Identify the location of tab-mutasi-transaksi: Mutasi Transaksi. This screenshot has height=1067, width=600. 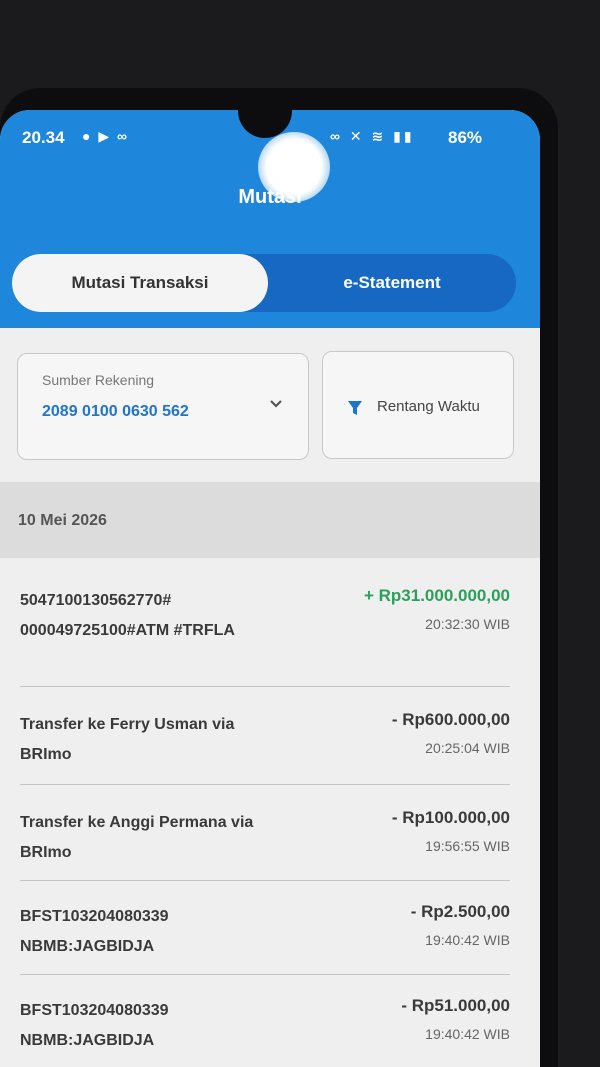
(140, 283).